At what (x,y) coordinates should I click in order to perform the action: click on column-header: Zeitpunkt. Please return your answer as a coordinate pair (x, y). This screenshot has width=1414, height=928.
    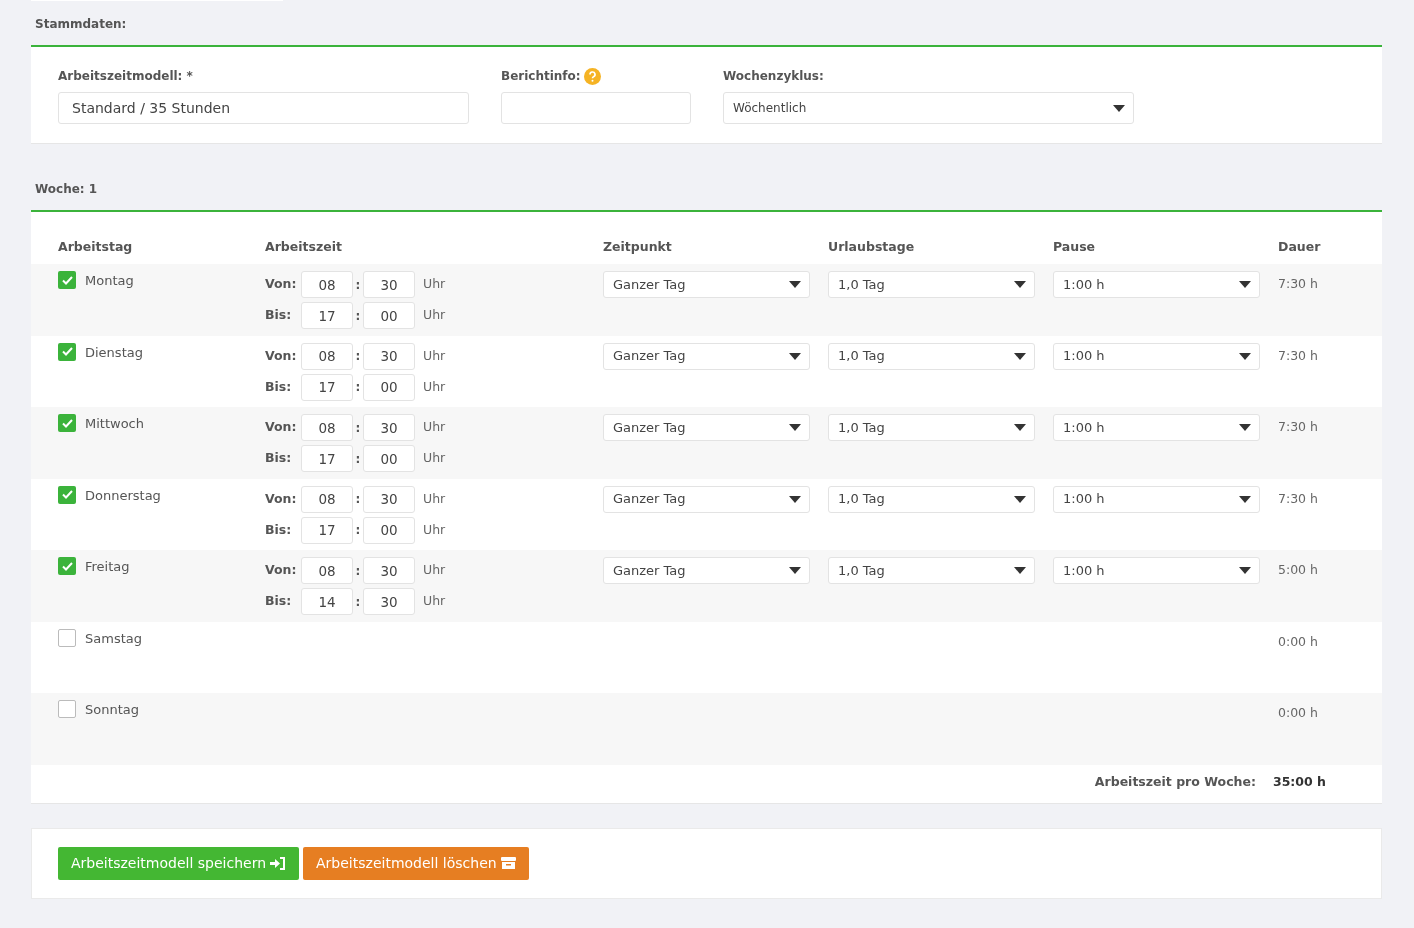
    Looking at the image, I should click on (638, 247).